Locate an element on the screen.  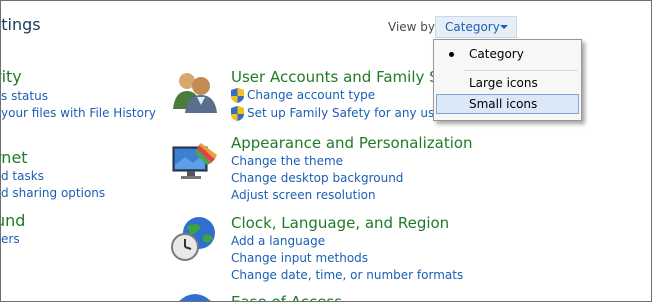
category-heading: Appearance and Personalization is located at coordinates (352, 143).